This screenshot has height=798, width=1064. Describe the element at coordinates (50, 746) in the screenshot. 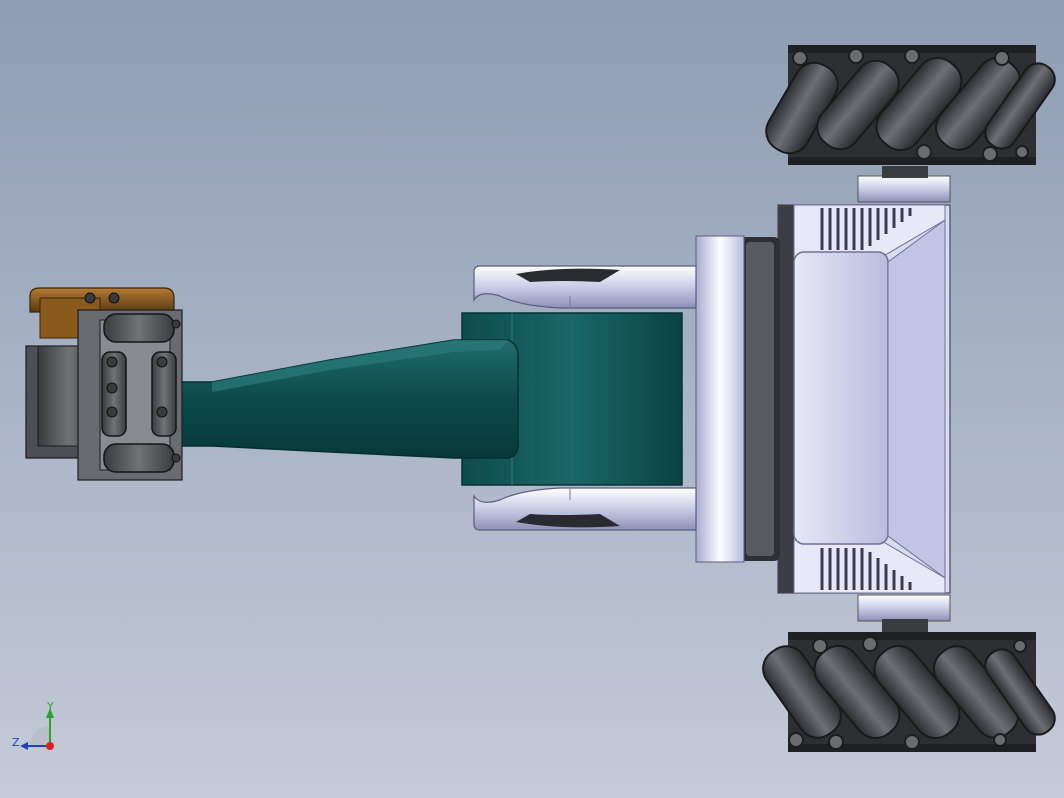

I see `origin-dot` at that location.